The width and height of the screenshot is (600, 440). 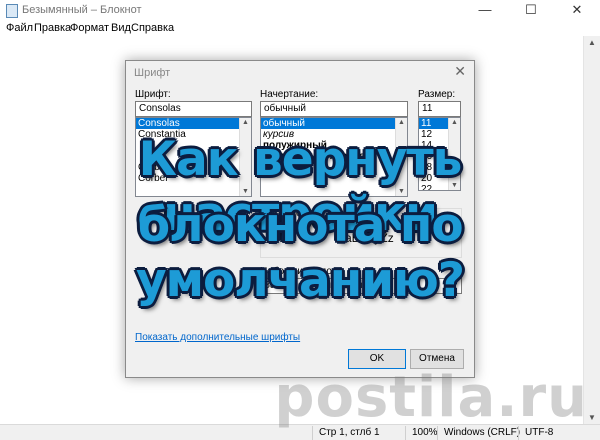 What do you see at coordinates (217, 337) in the screenshot?
I see `more-fonts-link: Показать дополнительные шрифты` at bounding box center [217, 337].